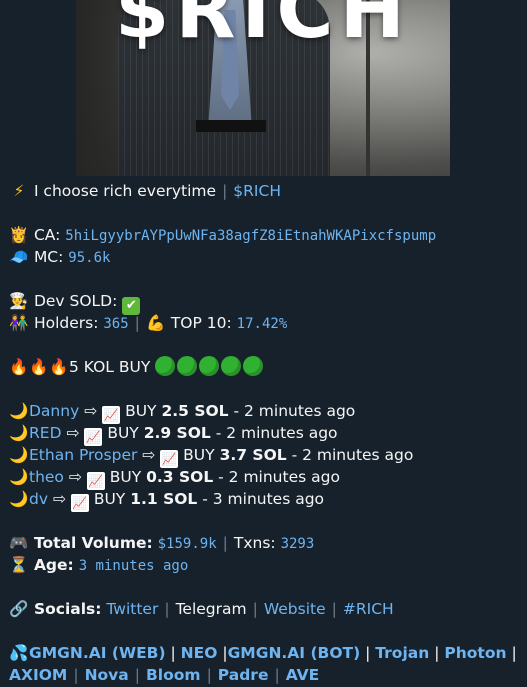 The width and height of the screenshot is (527, 687). Describe the element at coordinates (156, 323) in the screenshot. I see `muscle-icon: 💪` at that location.